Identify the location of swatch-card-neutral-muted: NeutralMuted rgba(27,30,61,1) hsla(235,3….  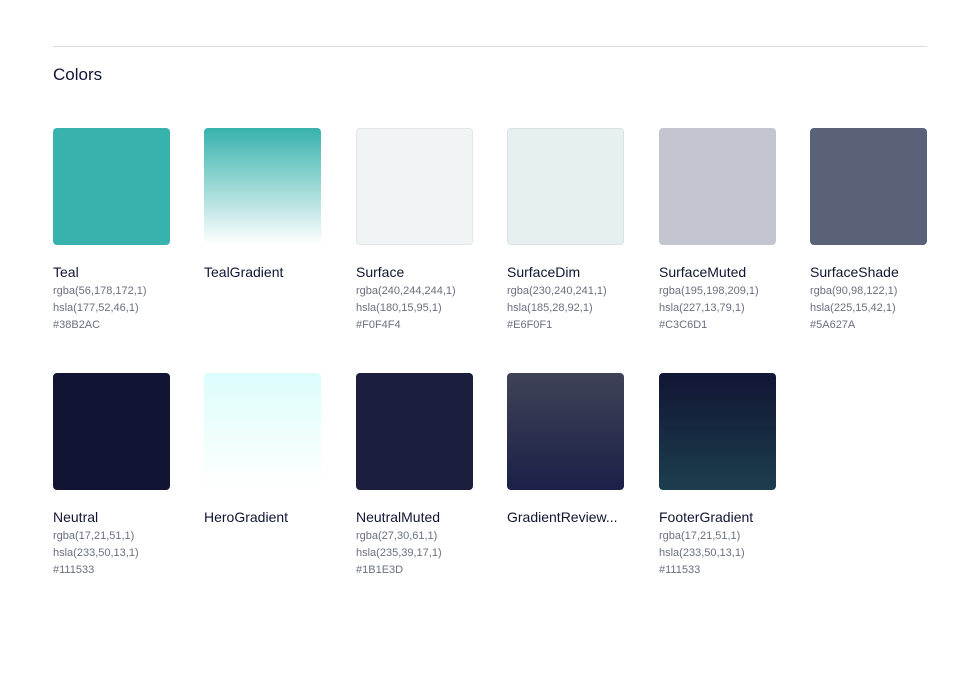
(414, 476).